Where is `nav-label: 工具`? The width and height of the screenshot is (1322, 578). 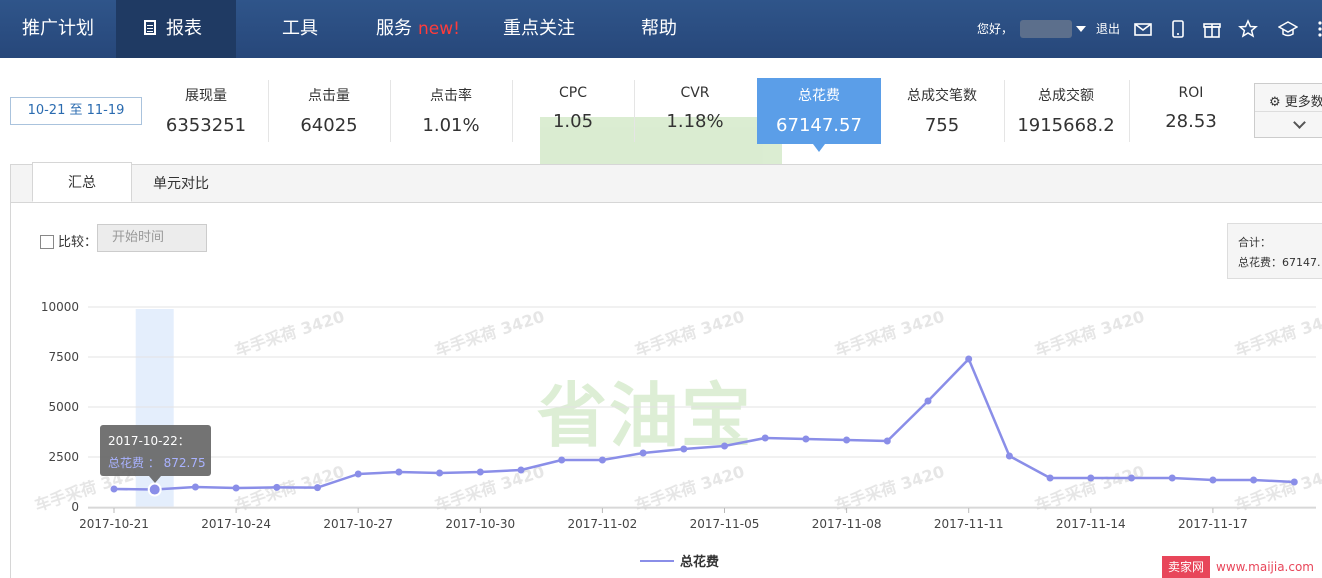
nav-label: 工具 is located at coordinates (300, 28).